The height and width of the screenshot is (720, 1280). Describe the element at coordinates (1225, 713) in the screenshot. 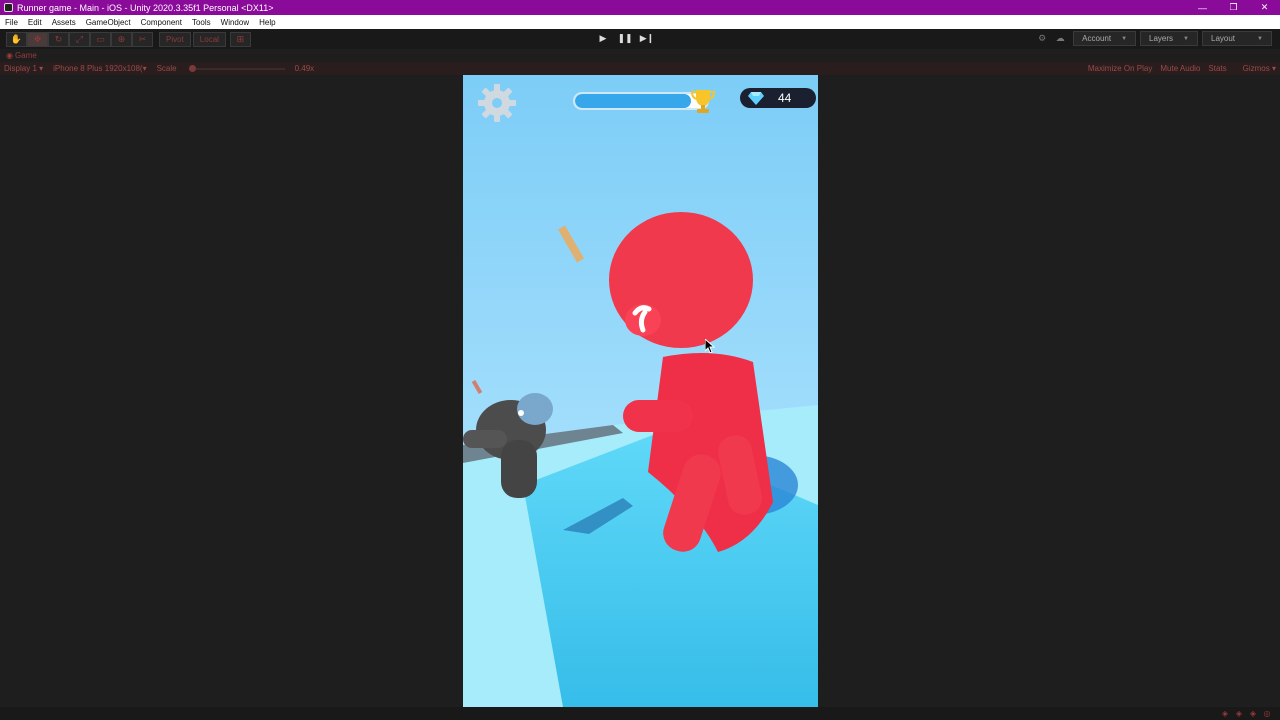

I see `collab-icon: ◈` at that location.